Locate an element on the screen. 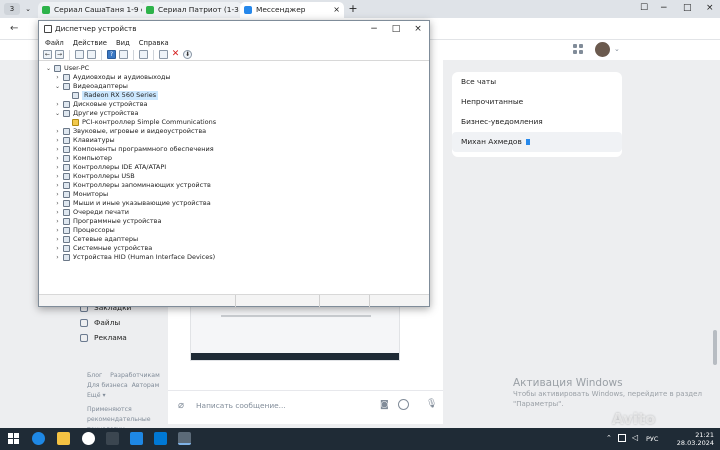 The width and height of the screenshot is (720, 450). camera-icon: ◙ is located at coordinates (384, 405).